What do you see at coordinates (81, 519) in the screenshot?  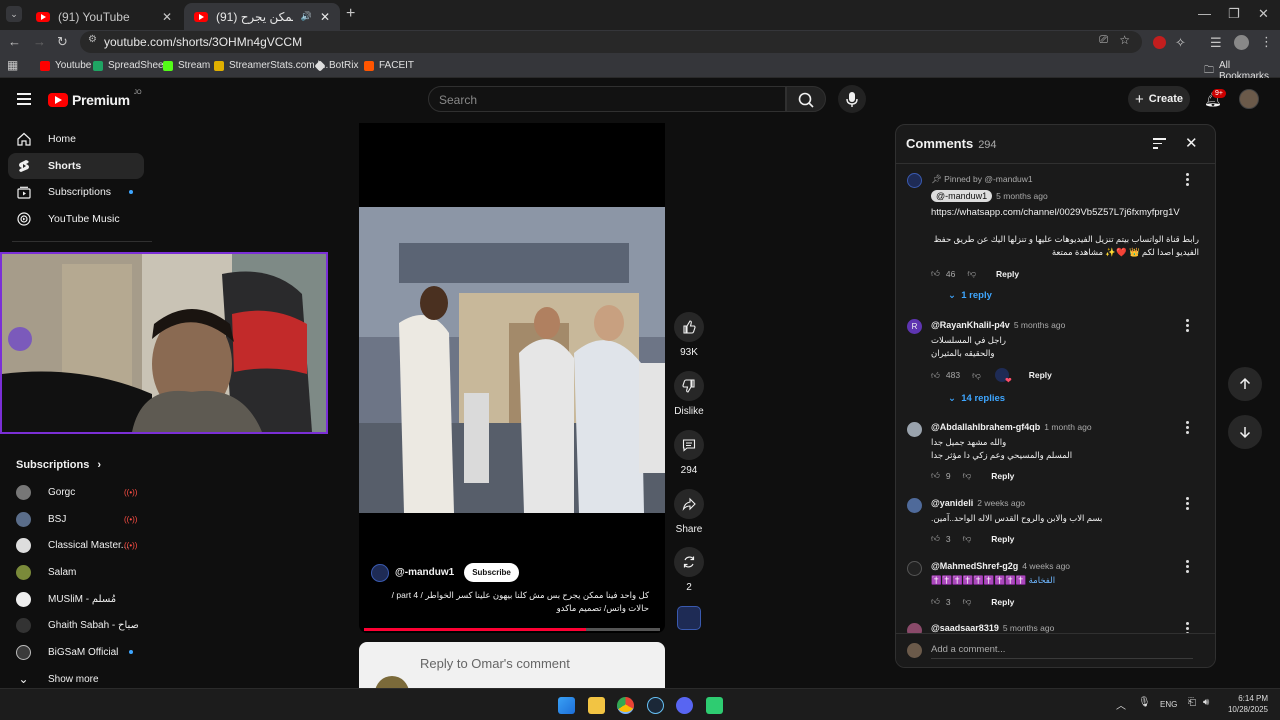 I see `subscription-bsj: BSJ ((•))` at bounding box center [81, 519].